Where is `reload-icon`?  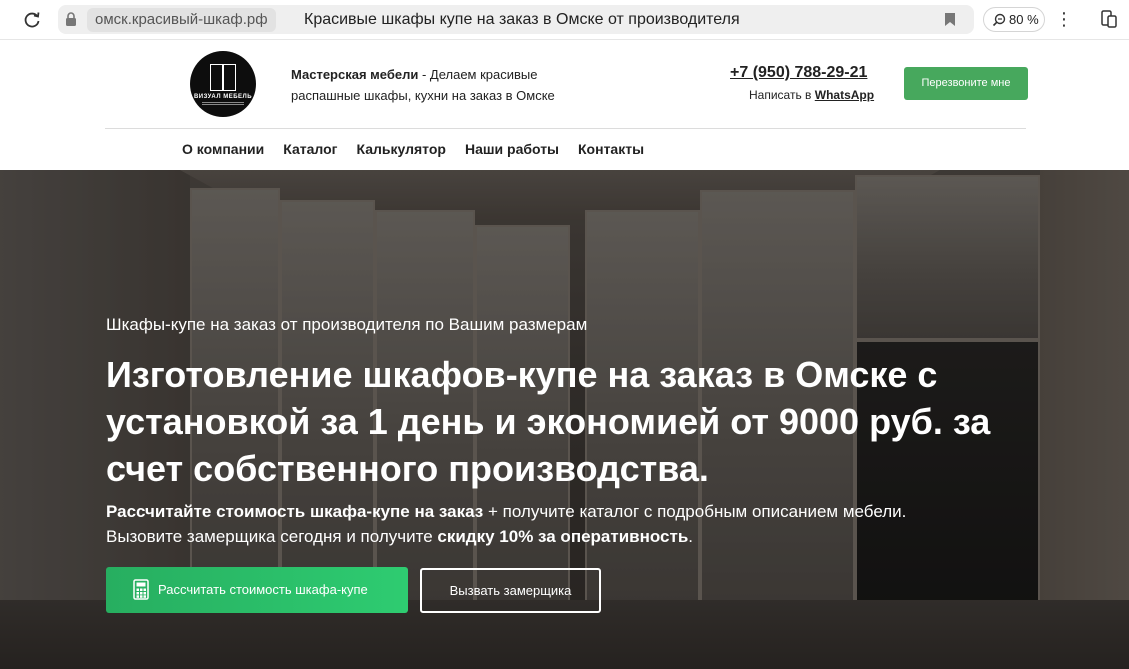
reload-icon is located at coordinates (32, 20).